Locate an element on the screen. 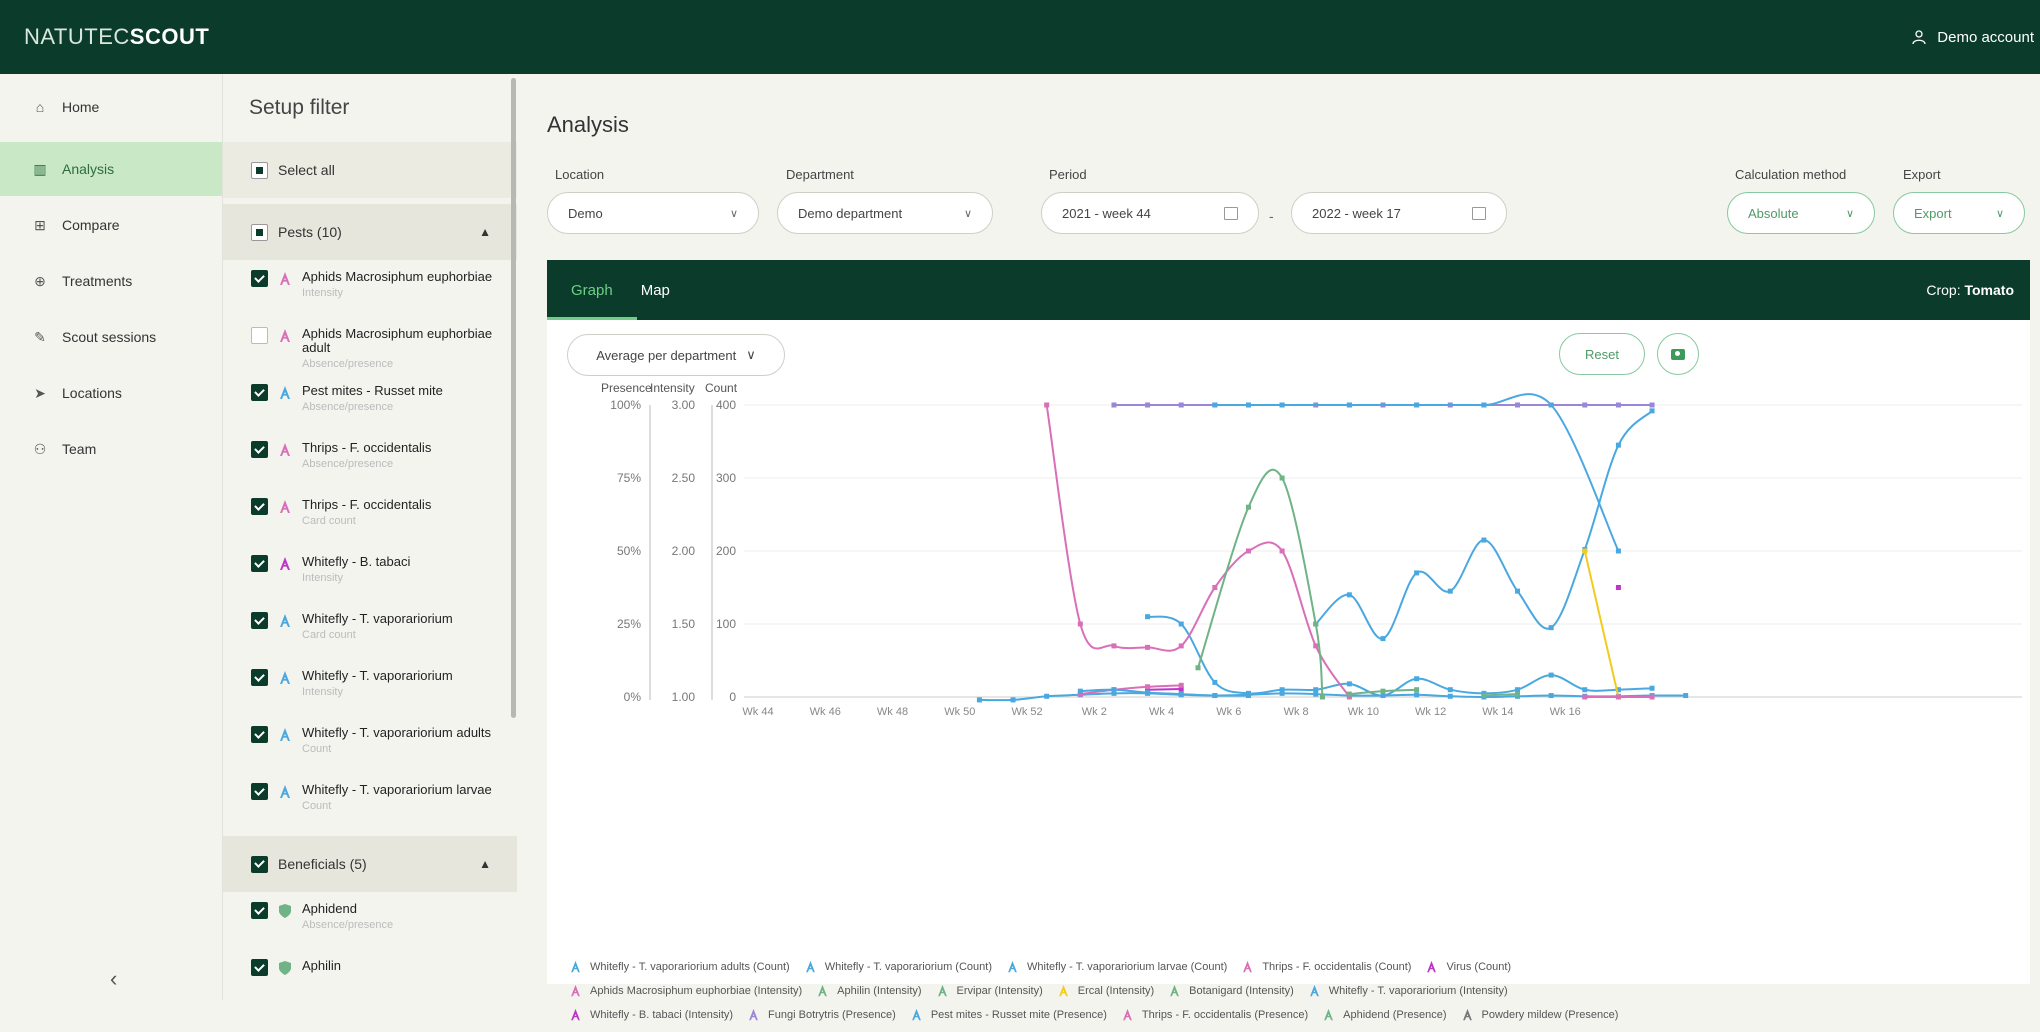  list-item-aphilin: Aphilin is located at coordinates (370, 974).